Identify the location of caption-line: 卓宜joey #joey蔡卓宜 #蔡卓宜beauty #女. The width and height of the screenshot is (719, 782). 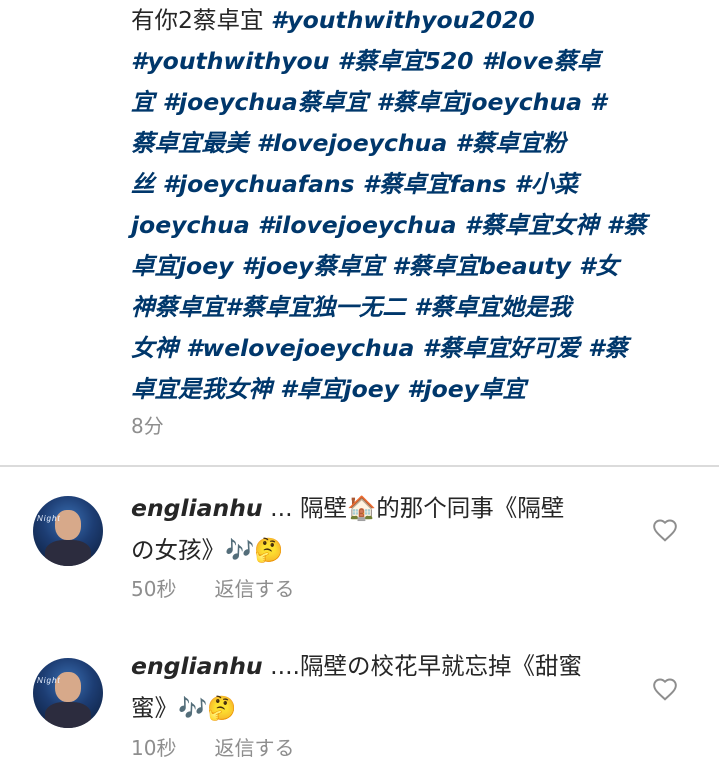
(401, 266).